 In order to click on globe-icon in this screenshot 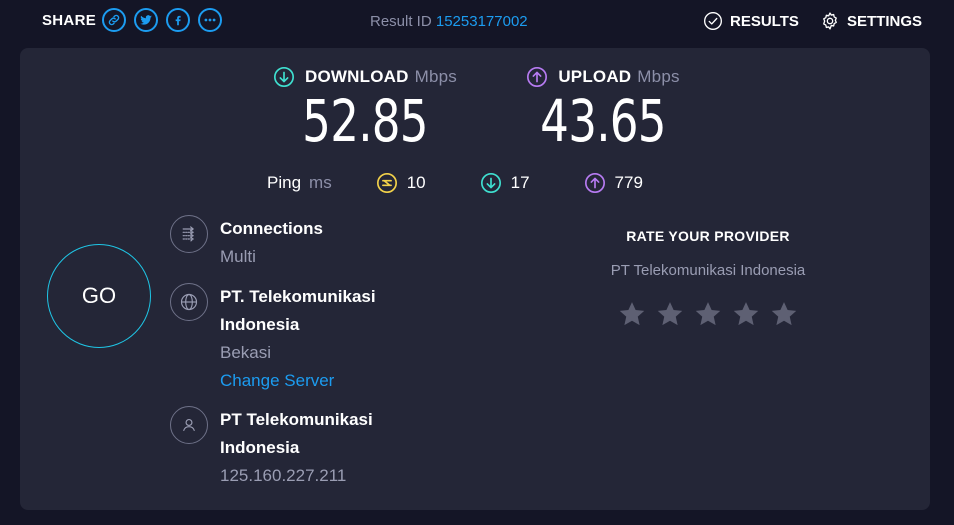, I will do `click(189, 302)`.